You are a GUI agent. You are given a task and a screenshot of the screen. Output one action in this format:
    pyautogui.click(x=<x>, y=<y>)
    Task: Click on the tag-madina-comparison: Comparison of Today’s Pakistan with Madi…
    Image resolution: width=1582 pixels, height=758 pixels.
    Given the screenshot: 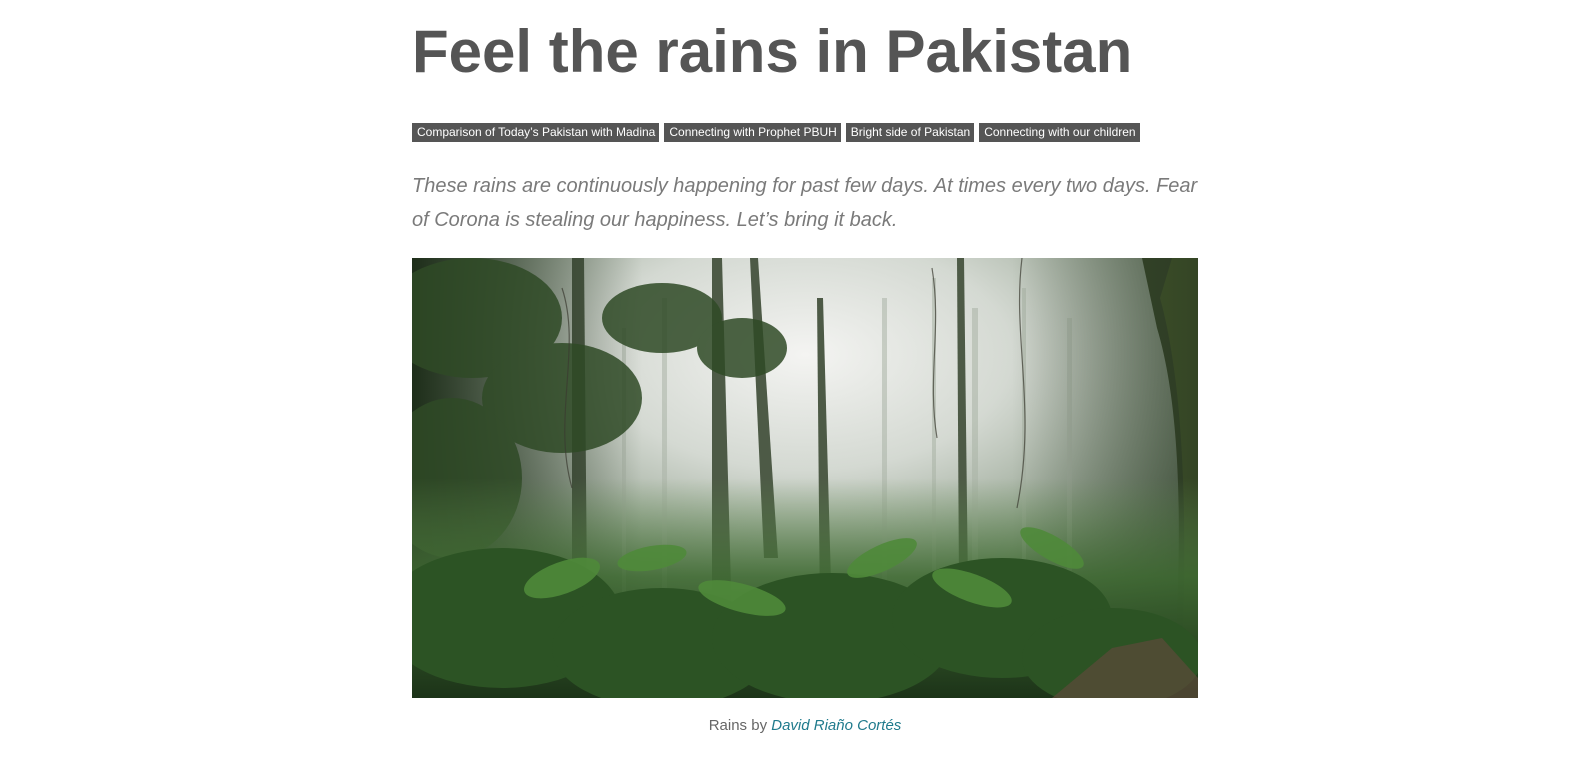 What is the action you would take?
    pyautogui.click(x=536, y=132)
    